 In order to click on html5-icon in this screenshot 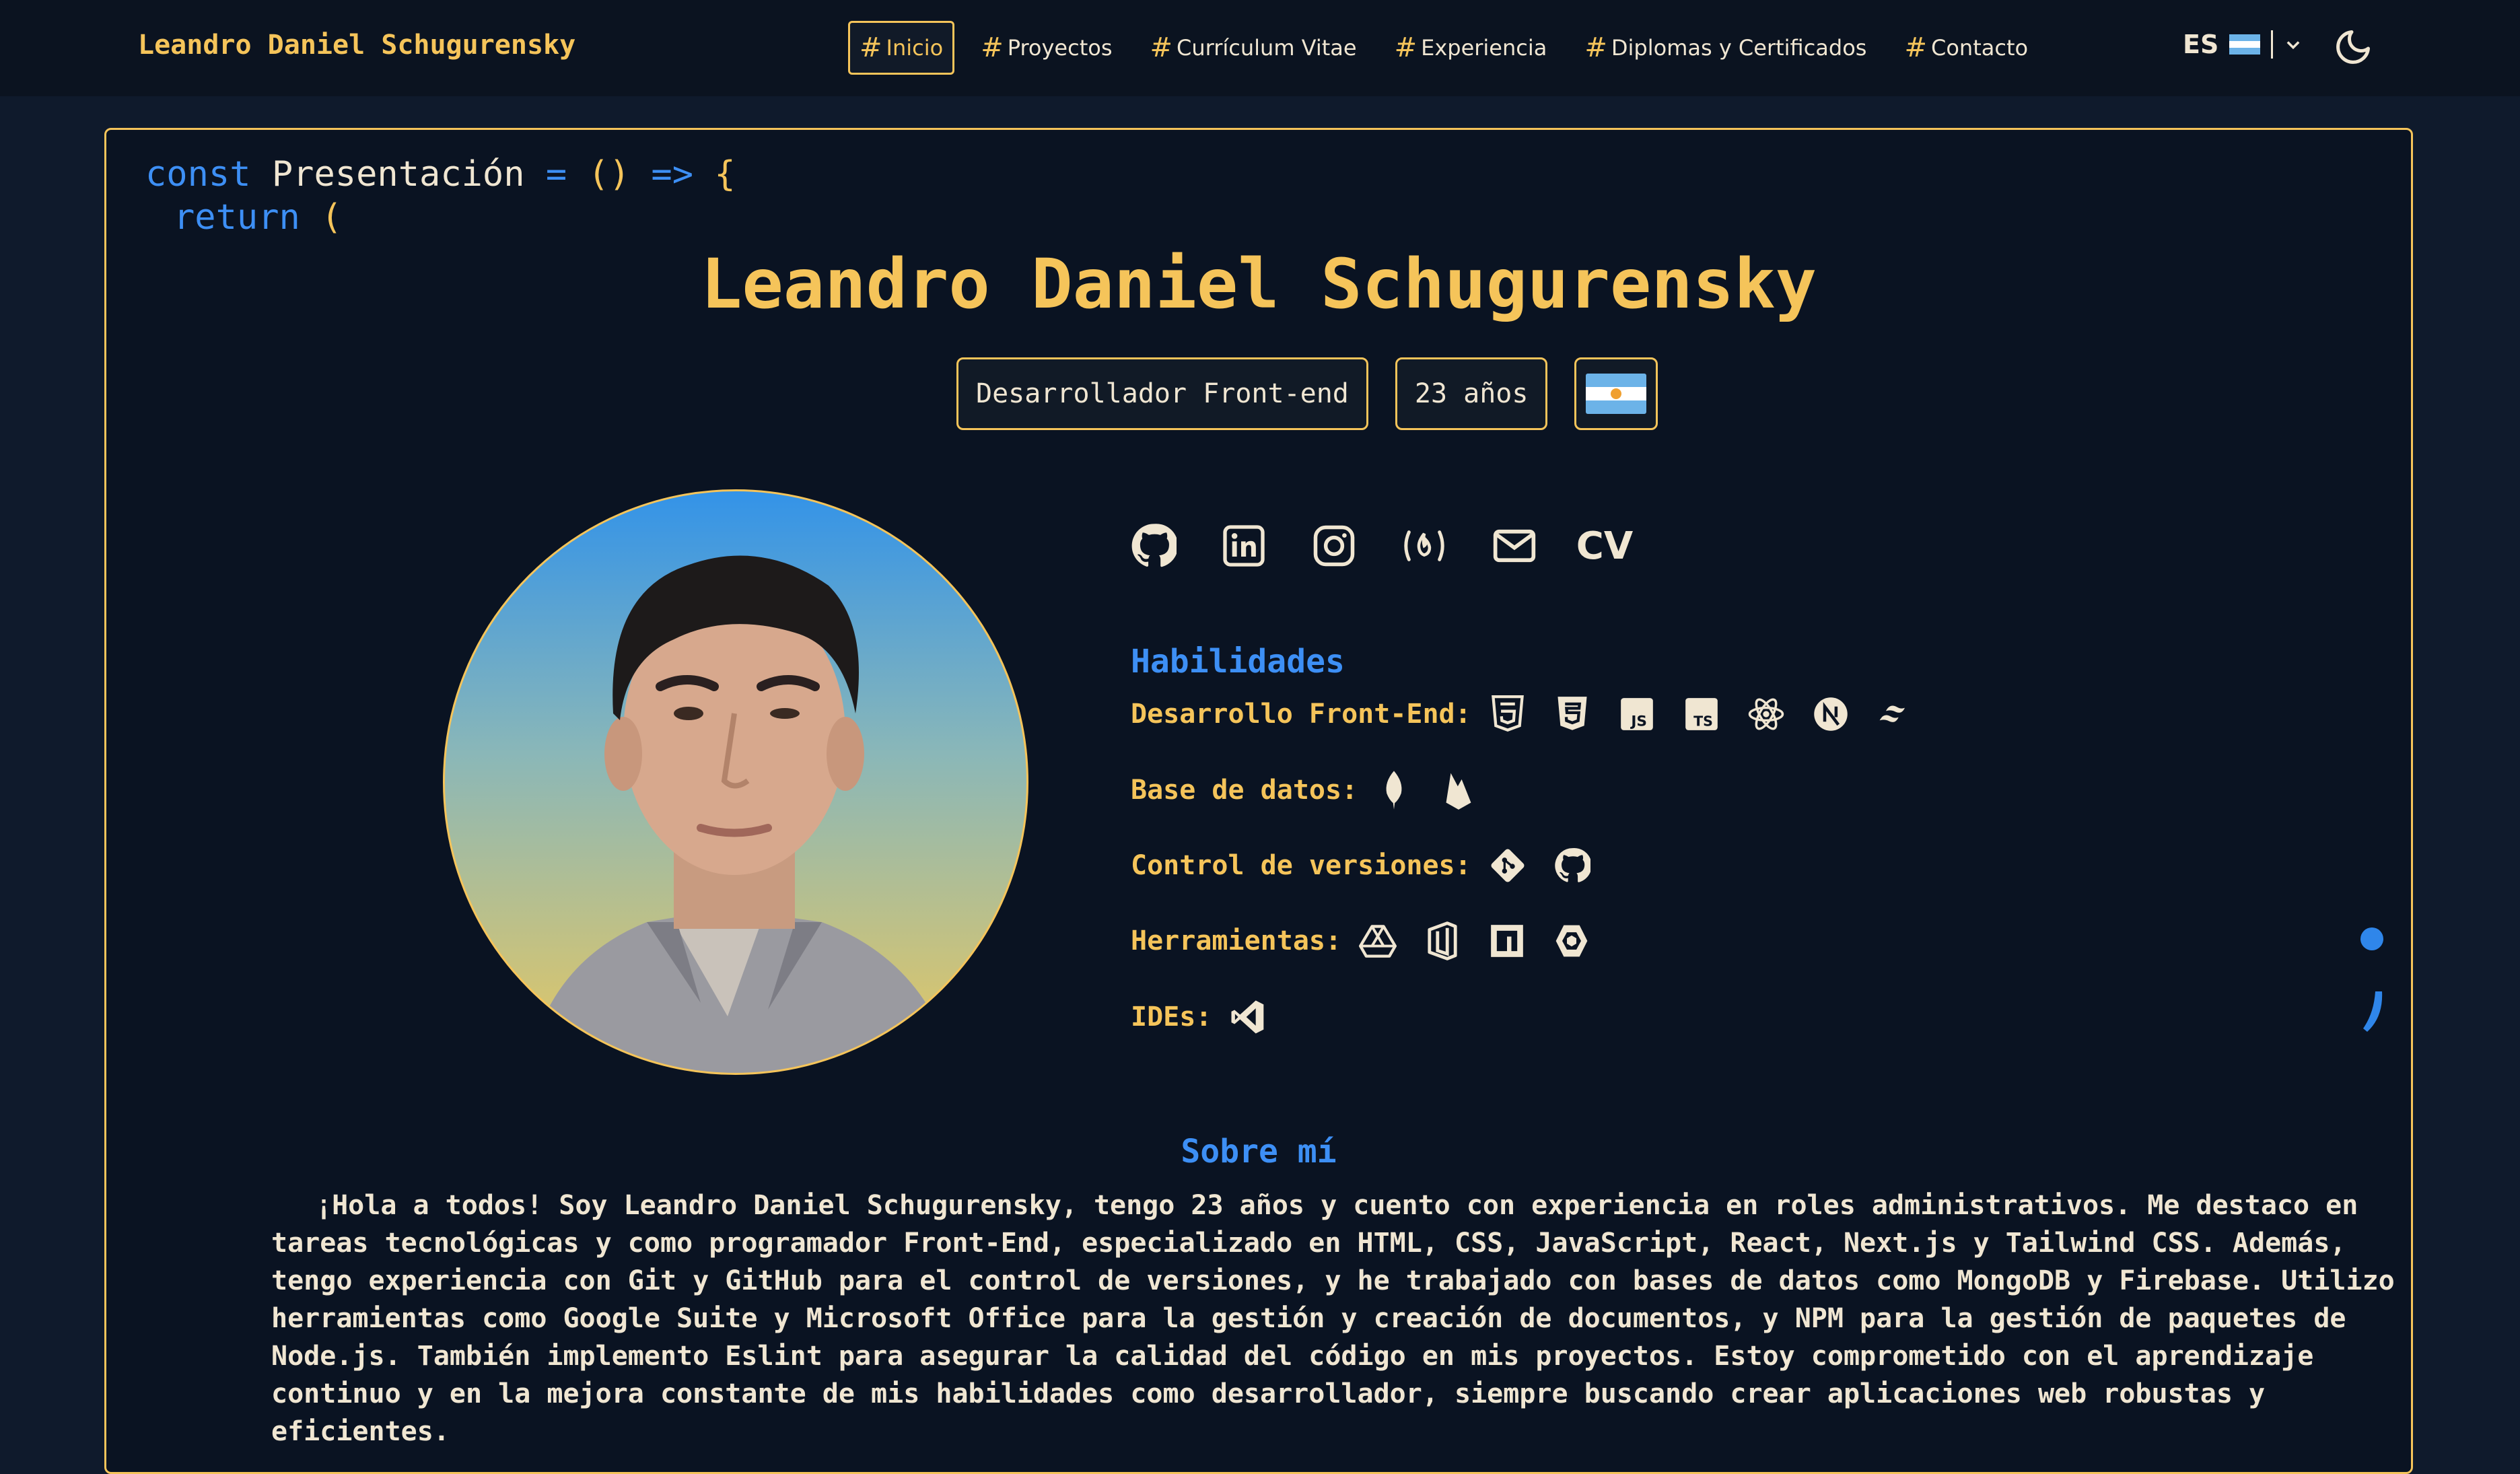, I will do `click(1508, 714)`.